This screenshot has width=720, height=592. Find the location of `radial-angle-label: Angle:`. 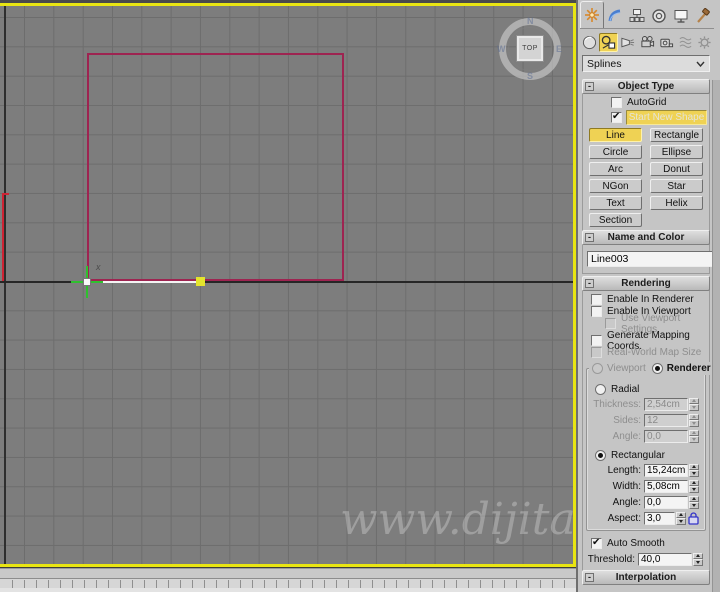

radial-angle-label: Angle: is located at coordinates (626, 436).